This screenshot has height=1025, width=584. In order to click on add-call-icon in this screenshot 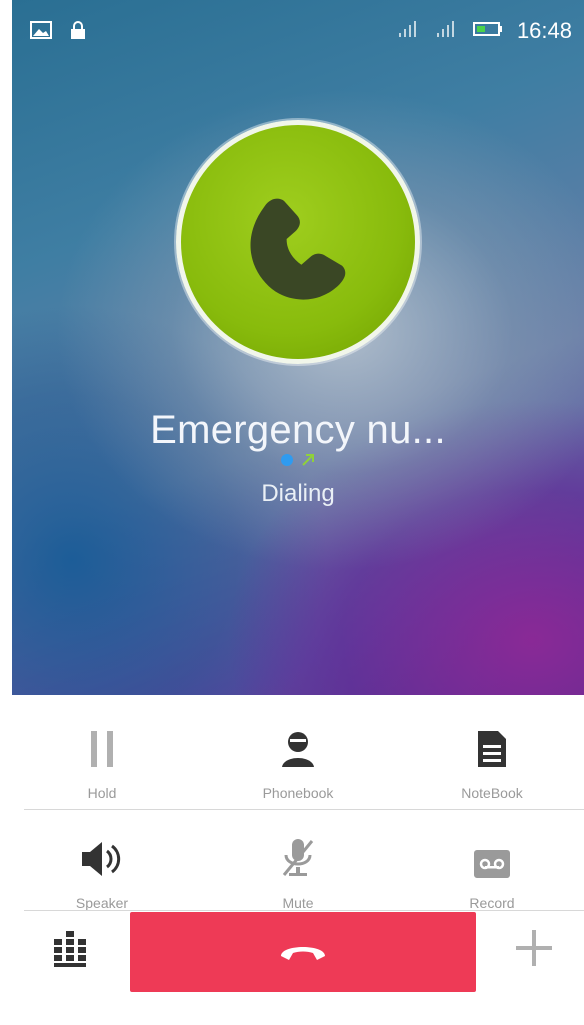, I will do `click(534, 950)`.